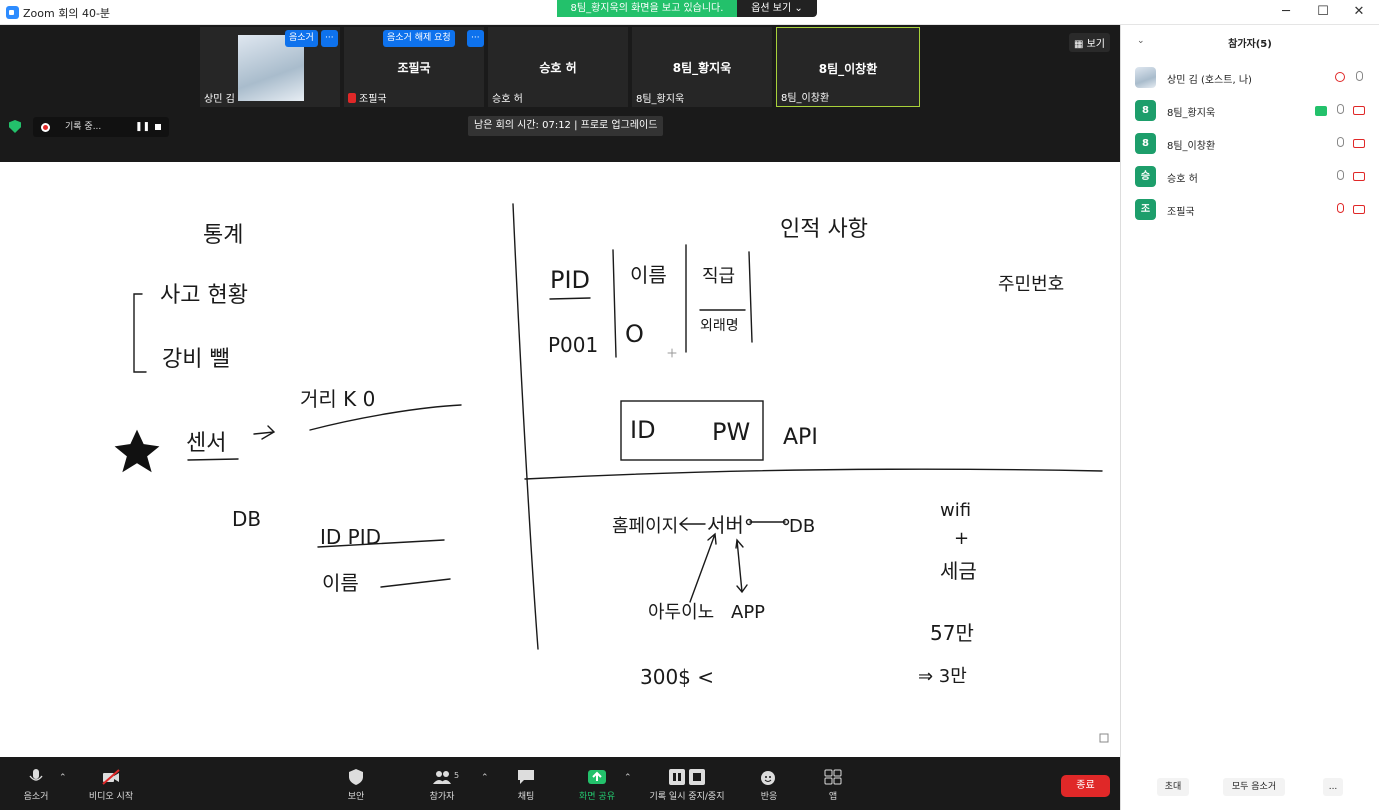  I want to click on underline-stroke, so click(570, 298).